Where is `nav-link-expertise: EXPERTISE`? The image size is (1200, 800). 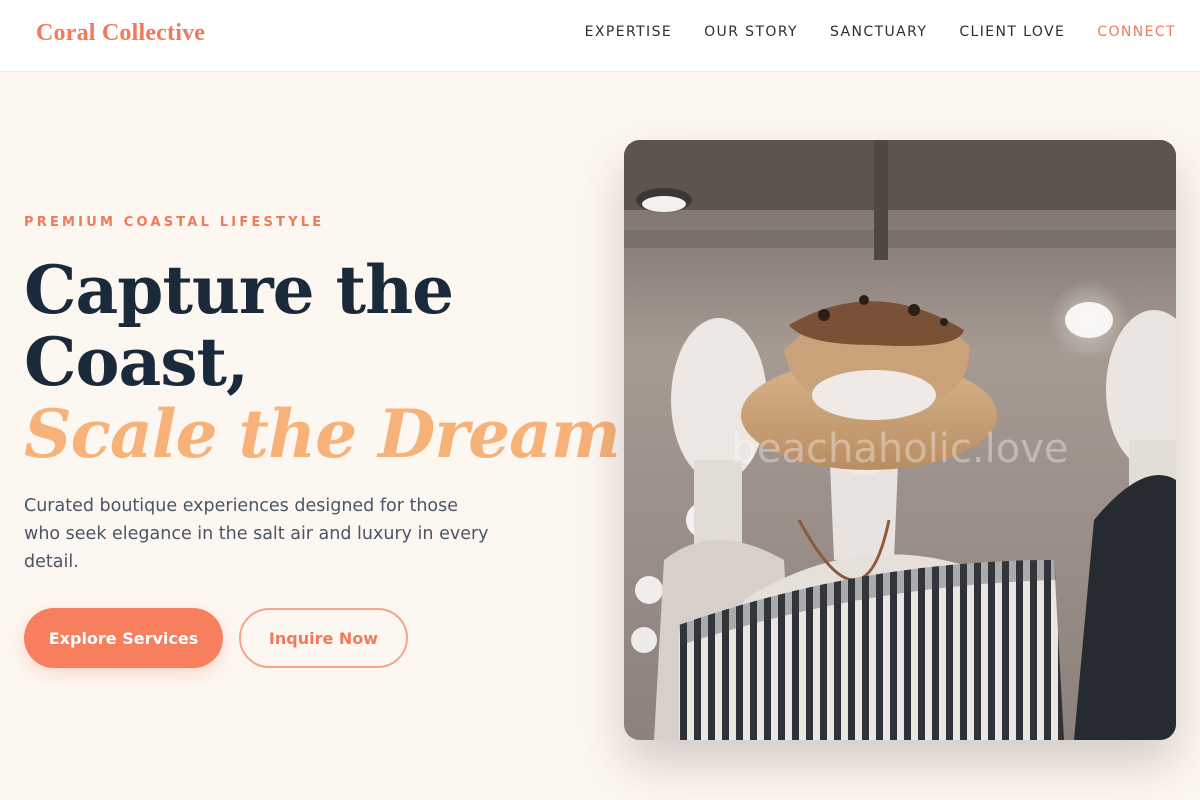 nav-link-expertise: EXPERTISE is located at coordinates (628, 32).